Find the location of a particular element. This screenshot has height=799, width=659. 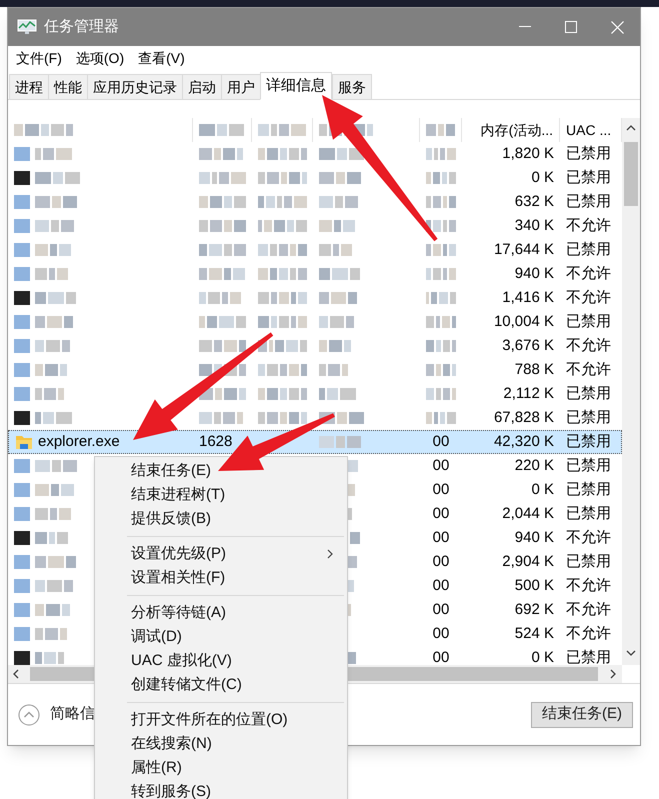

window-title: 任务管理器 is located at coordinates (81, 26).